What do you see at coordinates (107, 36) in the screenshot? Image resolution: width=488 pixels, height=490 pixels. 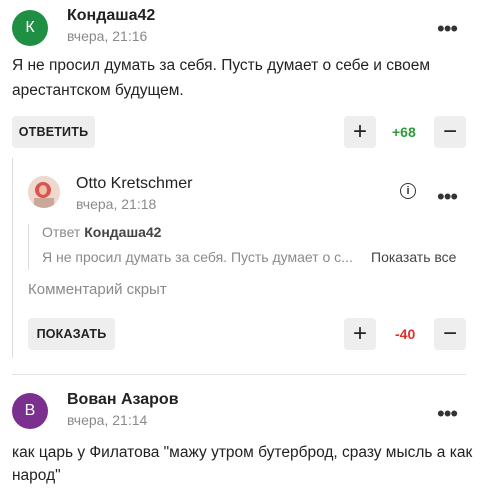 I see `comment-time: вчера, 21:16` at bounding box center [107, 36].